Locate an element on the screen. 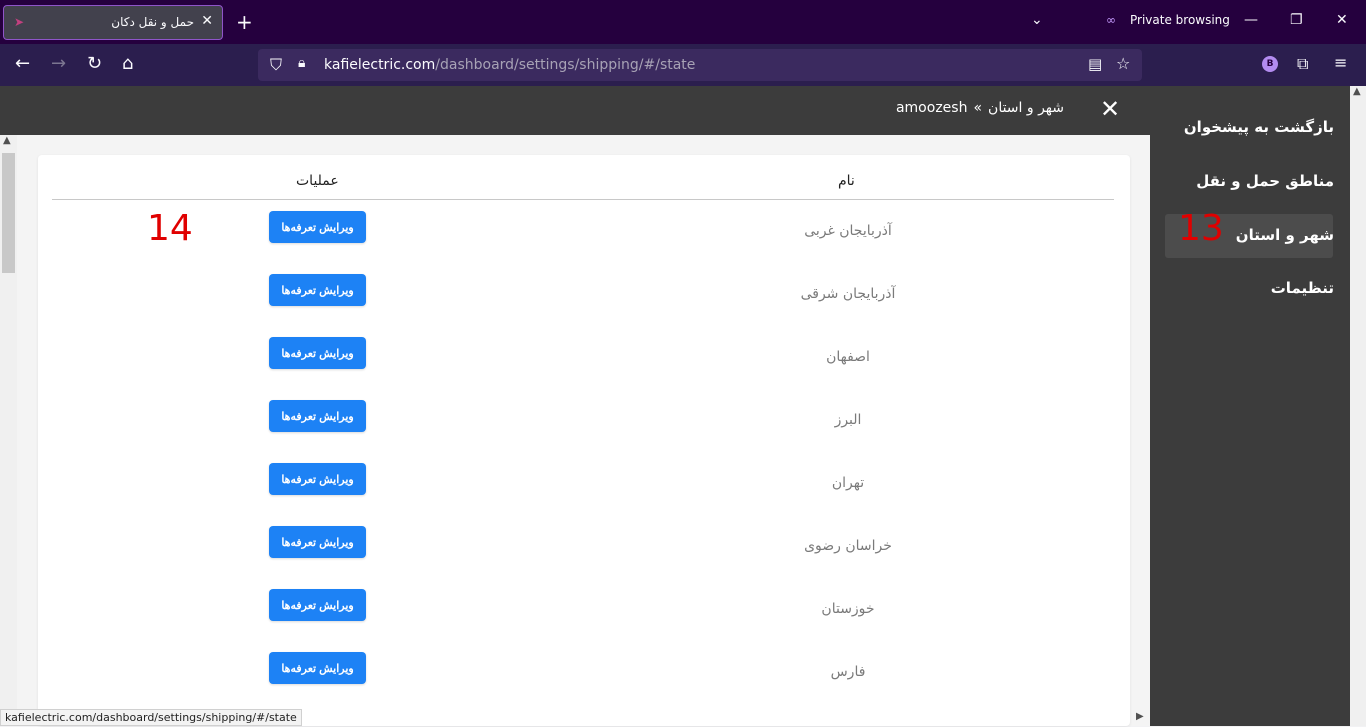 Image resolution: width=1366 pixels, height=727 pixels. sidebar-item-shipping-zones: مناطق حمل و نقل is located at coordinates (1244, 181).